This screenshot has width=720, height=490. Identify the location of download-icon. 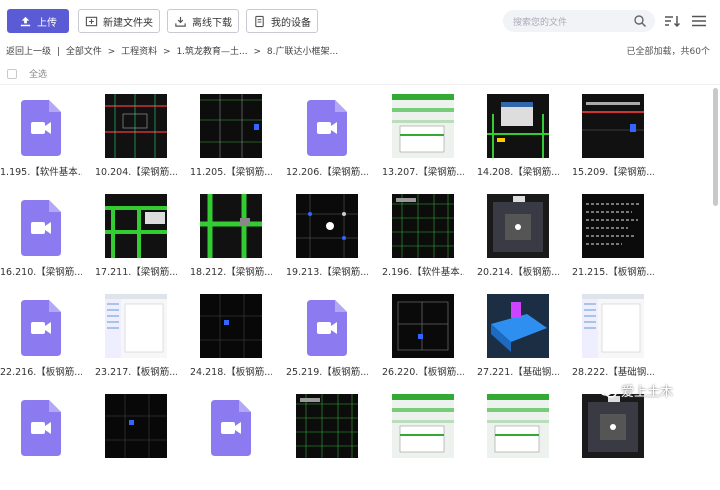
(180, 21).